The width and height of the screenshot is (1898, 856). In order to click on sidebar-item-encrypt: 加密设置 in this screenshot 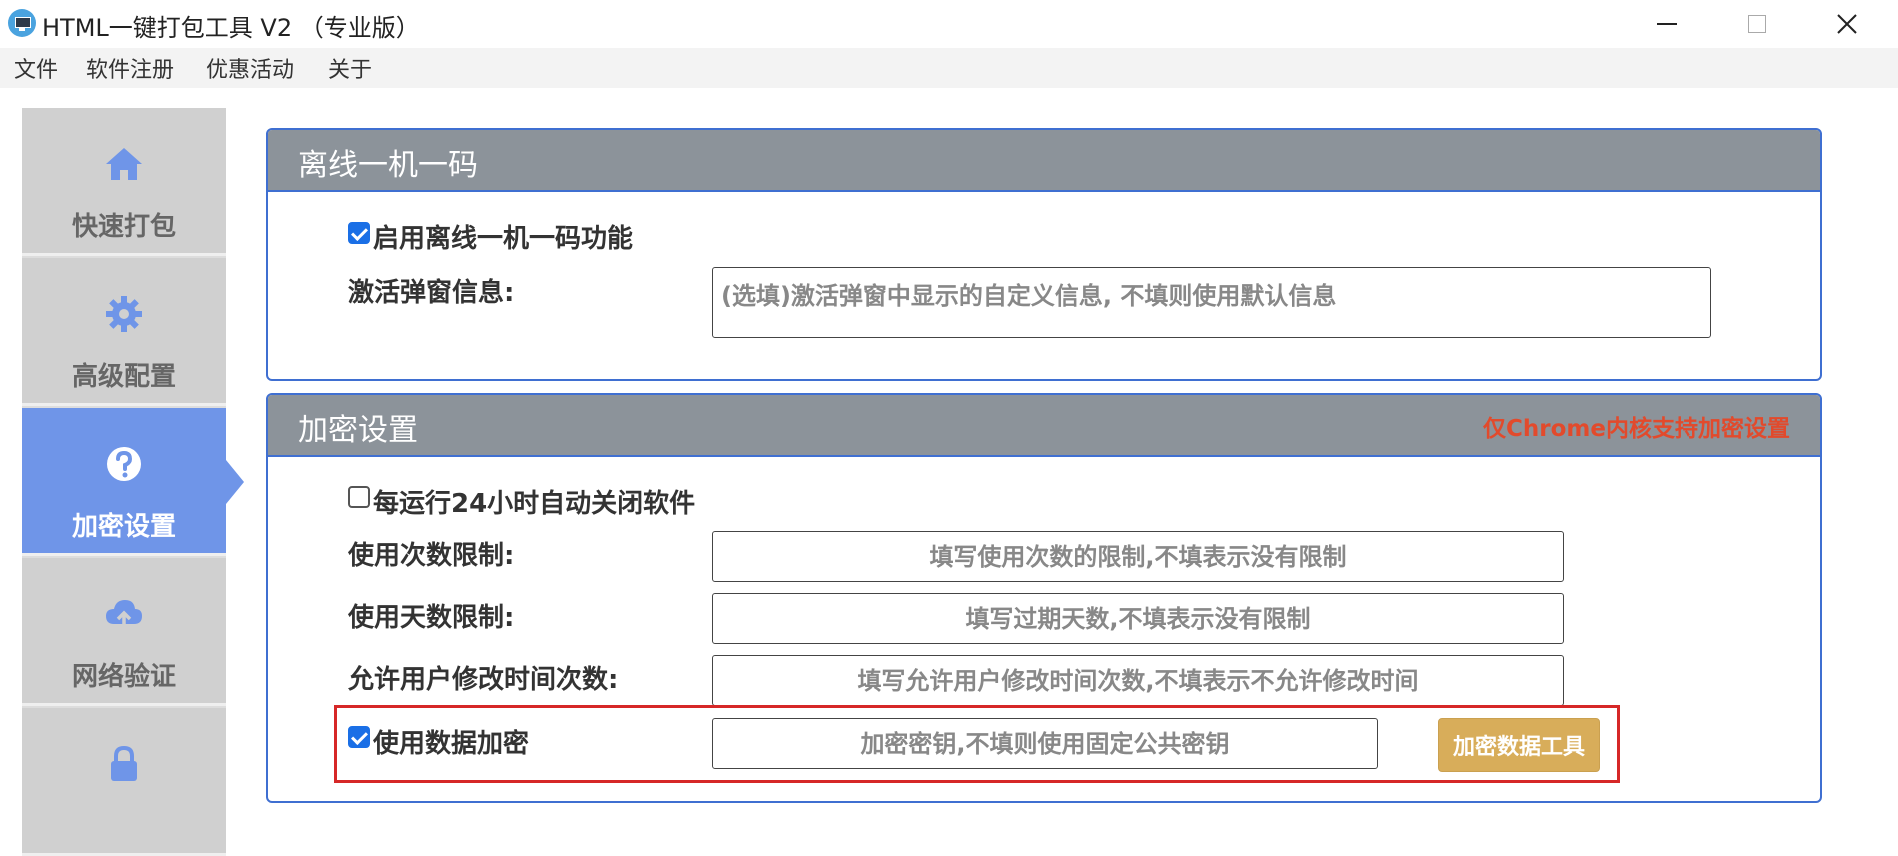, I will do `click(124, 482)`.